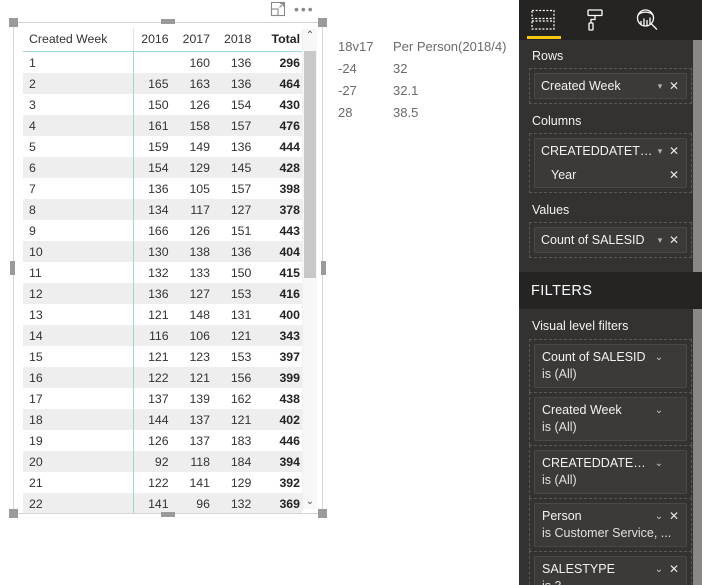 The height and width of the screenshot is (585, 702). Describe the element at coordinates (79, 419) in the screenshot. I see `cell-week: 18` at that location.